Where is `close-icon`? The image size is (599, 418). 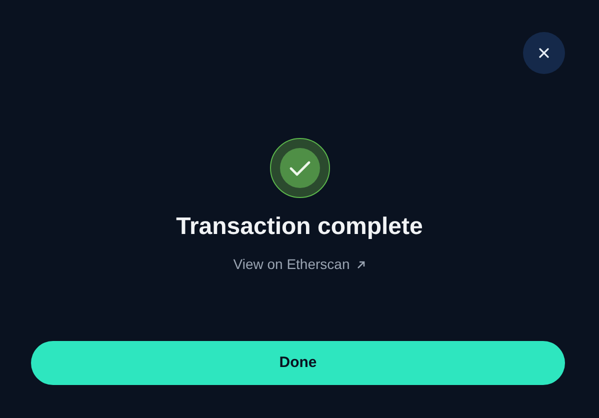
close-icon is located at coordinates (544, 53).